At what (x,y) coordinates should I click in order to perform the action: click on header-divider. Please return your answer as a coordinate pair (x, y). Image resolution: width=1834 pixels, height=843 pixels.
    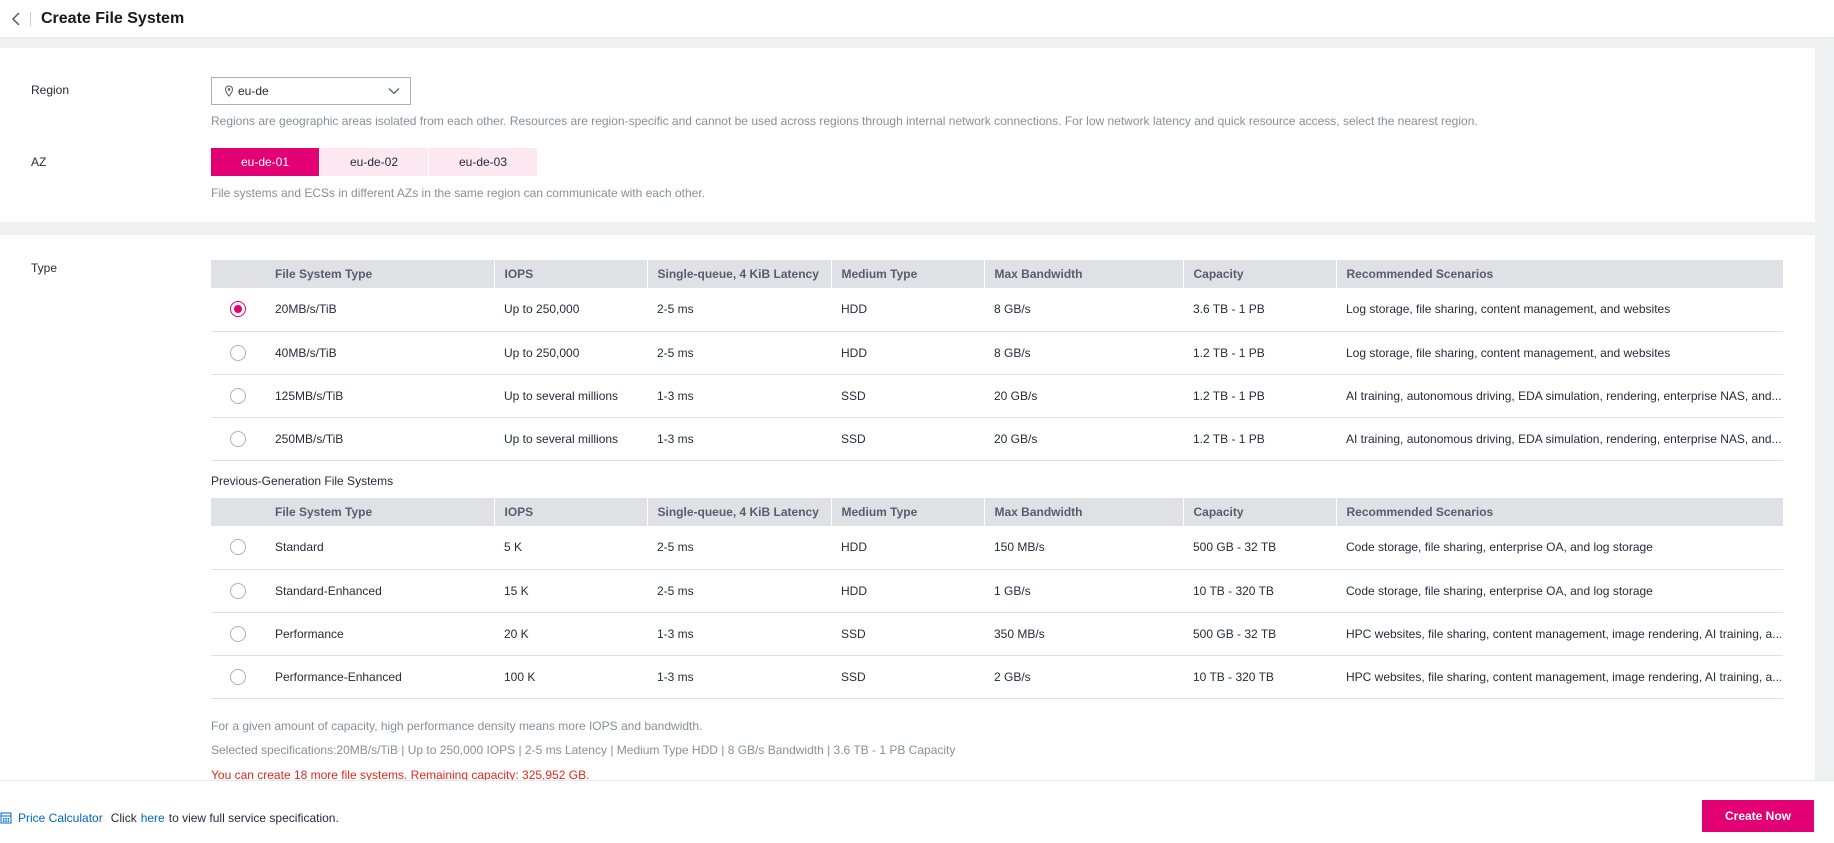
    Looking at the image, I should click on (30, 18).